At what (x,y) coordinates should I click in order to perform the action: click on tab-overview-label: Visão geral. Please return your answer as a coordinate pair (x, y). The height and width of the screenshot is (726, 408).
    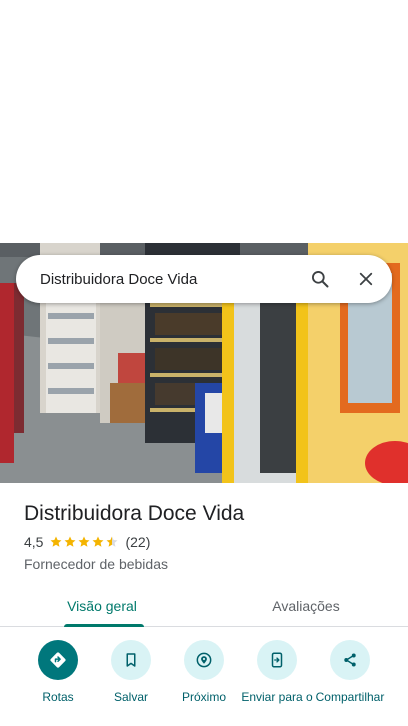
    Looking at the image, I should click on (102, 605).